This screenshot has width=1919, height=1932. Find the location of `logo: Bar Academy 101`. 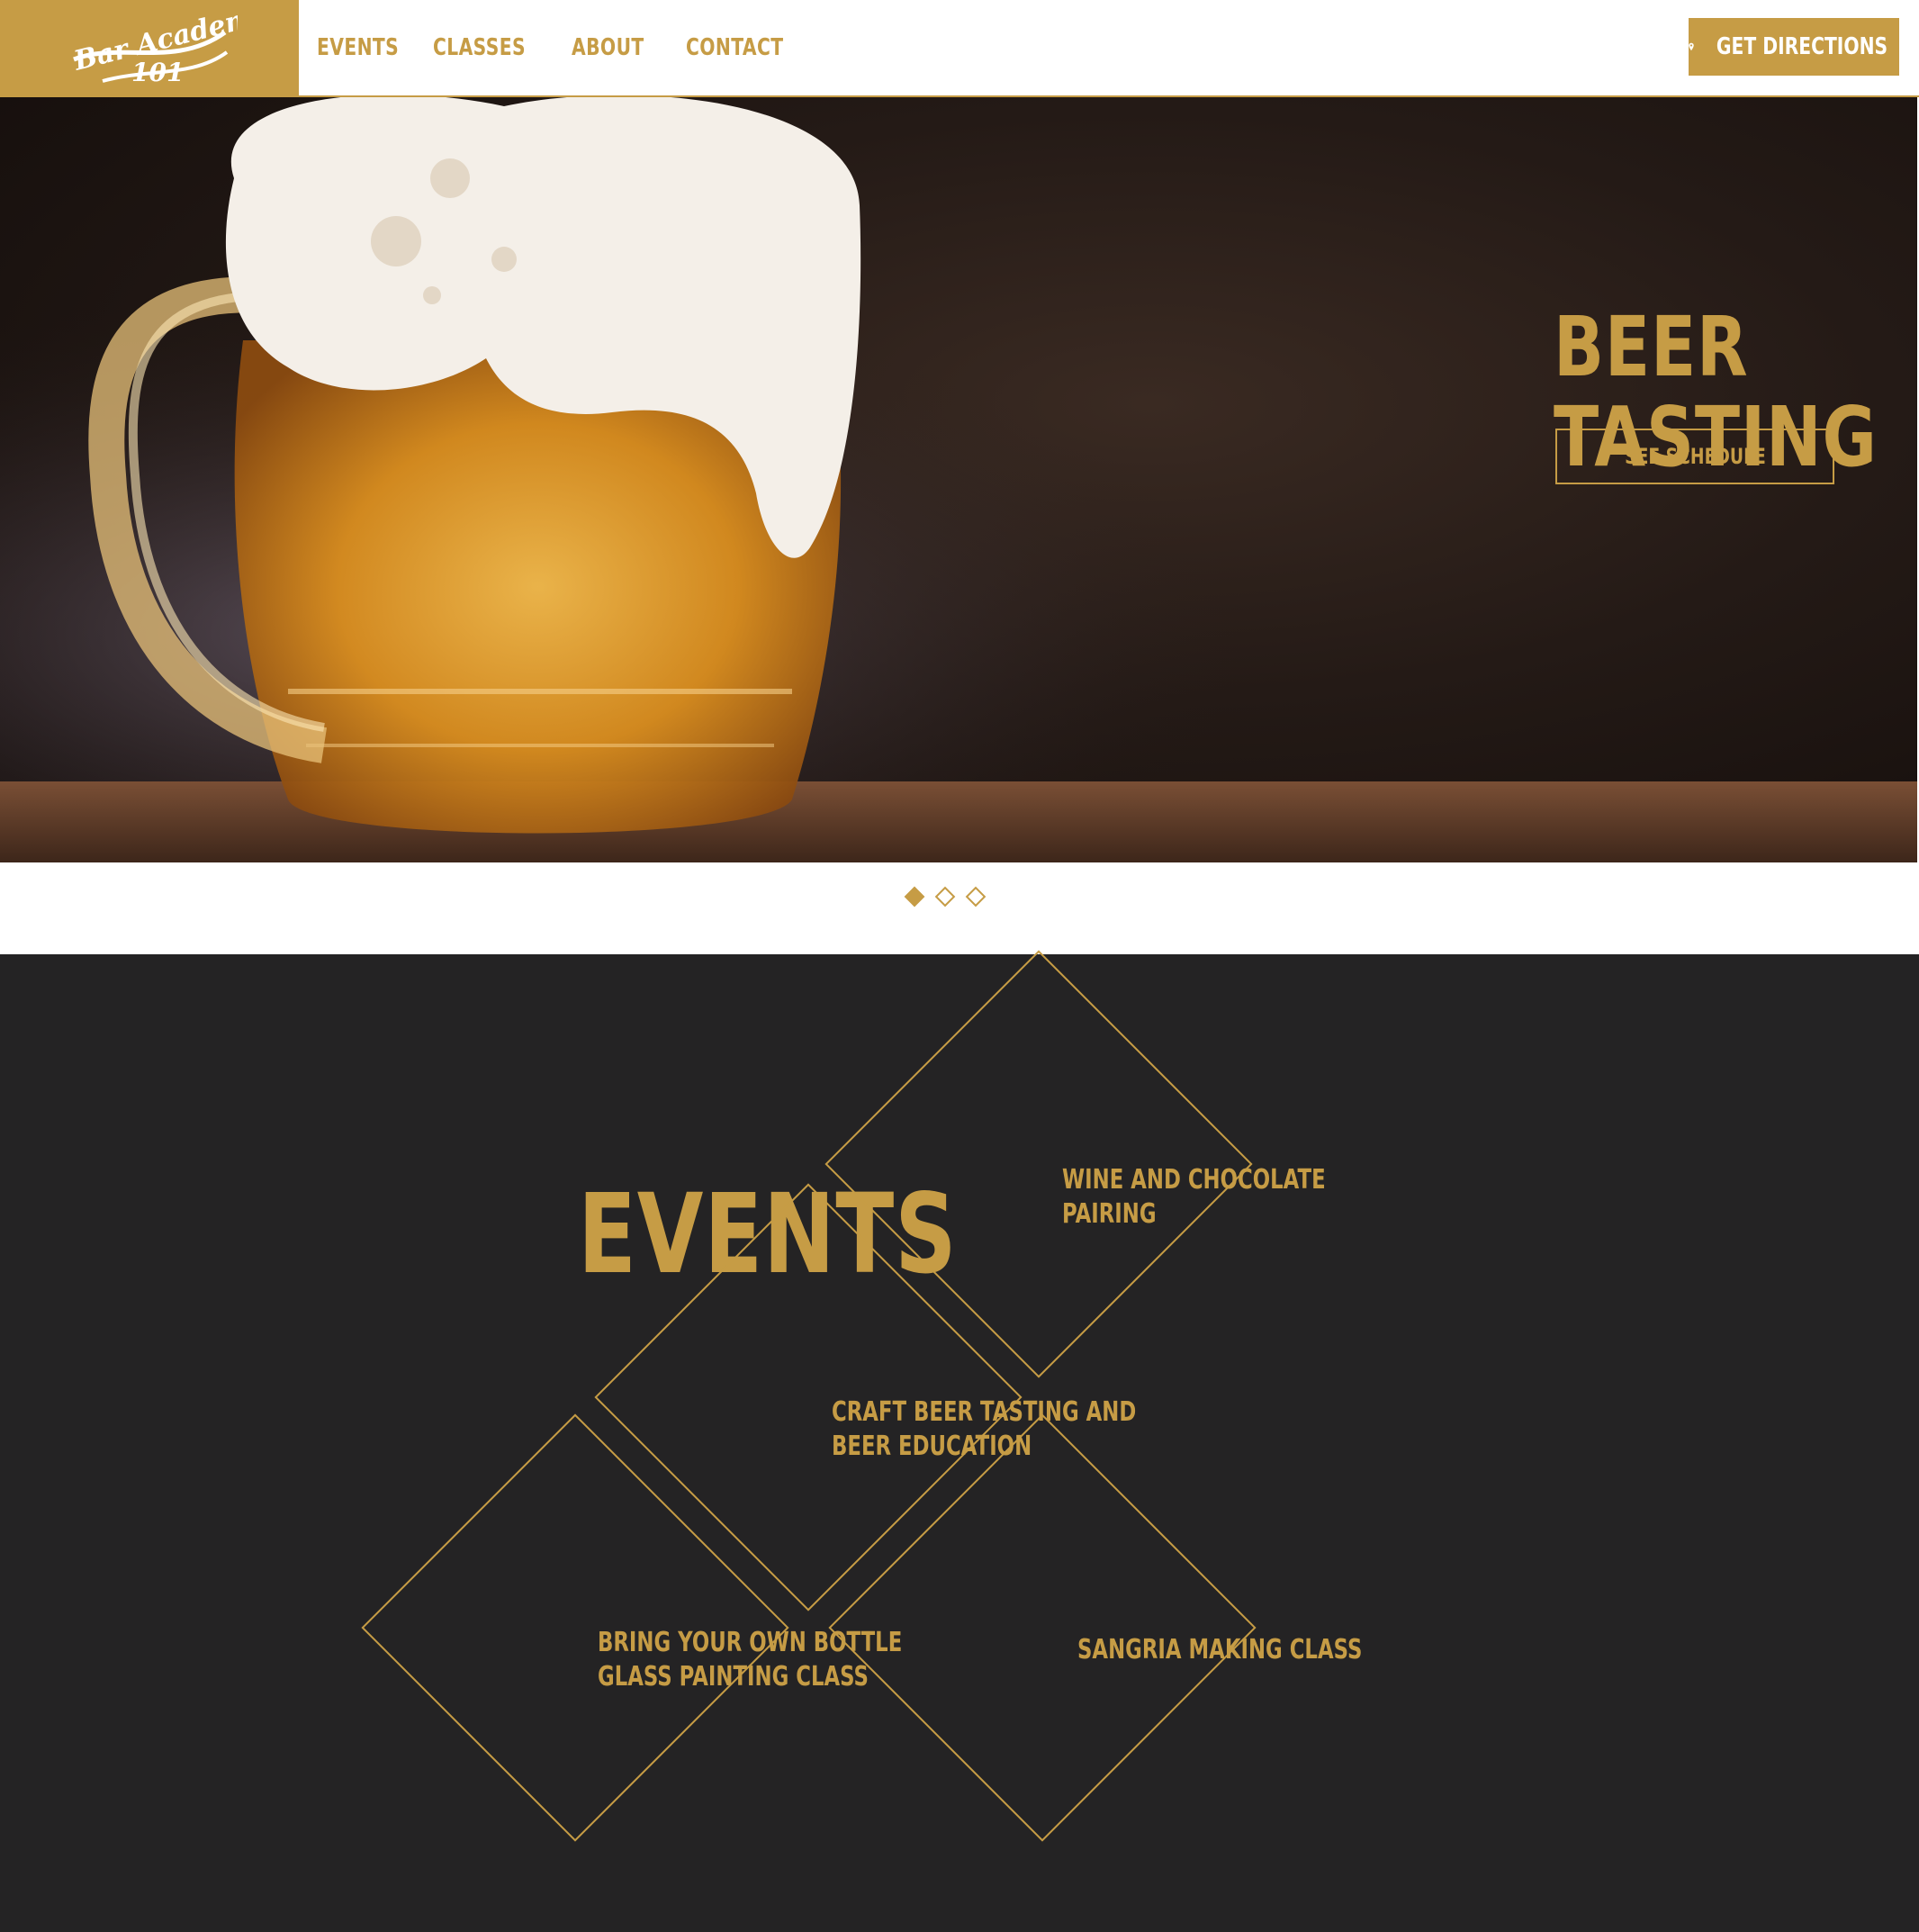

logo: Bar Academy 101 is located at coordinates (150, 47).